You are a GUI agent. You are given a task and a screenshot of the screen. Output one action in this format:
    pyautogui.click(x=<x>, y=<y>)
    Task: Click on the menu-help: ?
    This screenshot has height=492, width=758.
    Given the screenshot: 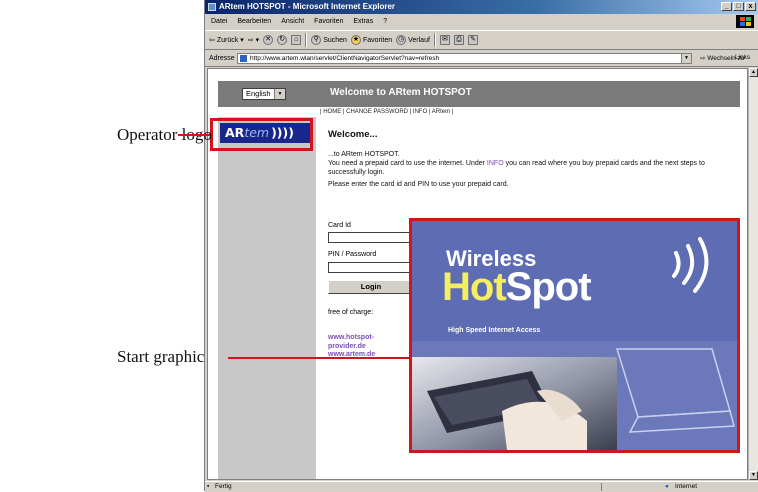 What is the action you would take?
    pyautogui.click(x=385, y=21)
    